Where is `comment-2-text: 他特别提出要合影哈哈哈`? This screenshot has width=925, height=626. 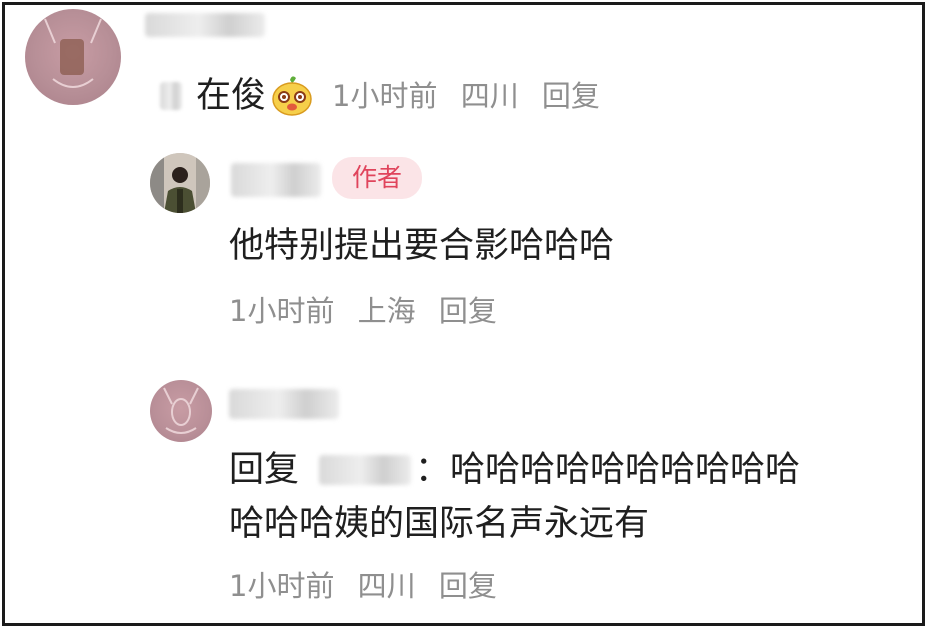 comment-2-text: 他特别提出要合影哈哈哈 is located at coordinates (422, 246).